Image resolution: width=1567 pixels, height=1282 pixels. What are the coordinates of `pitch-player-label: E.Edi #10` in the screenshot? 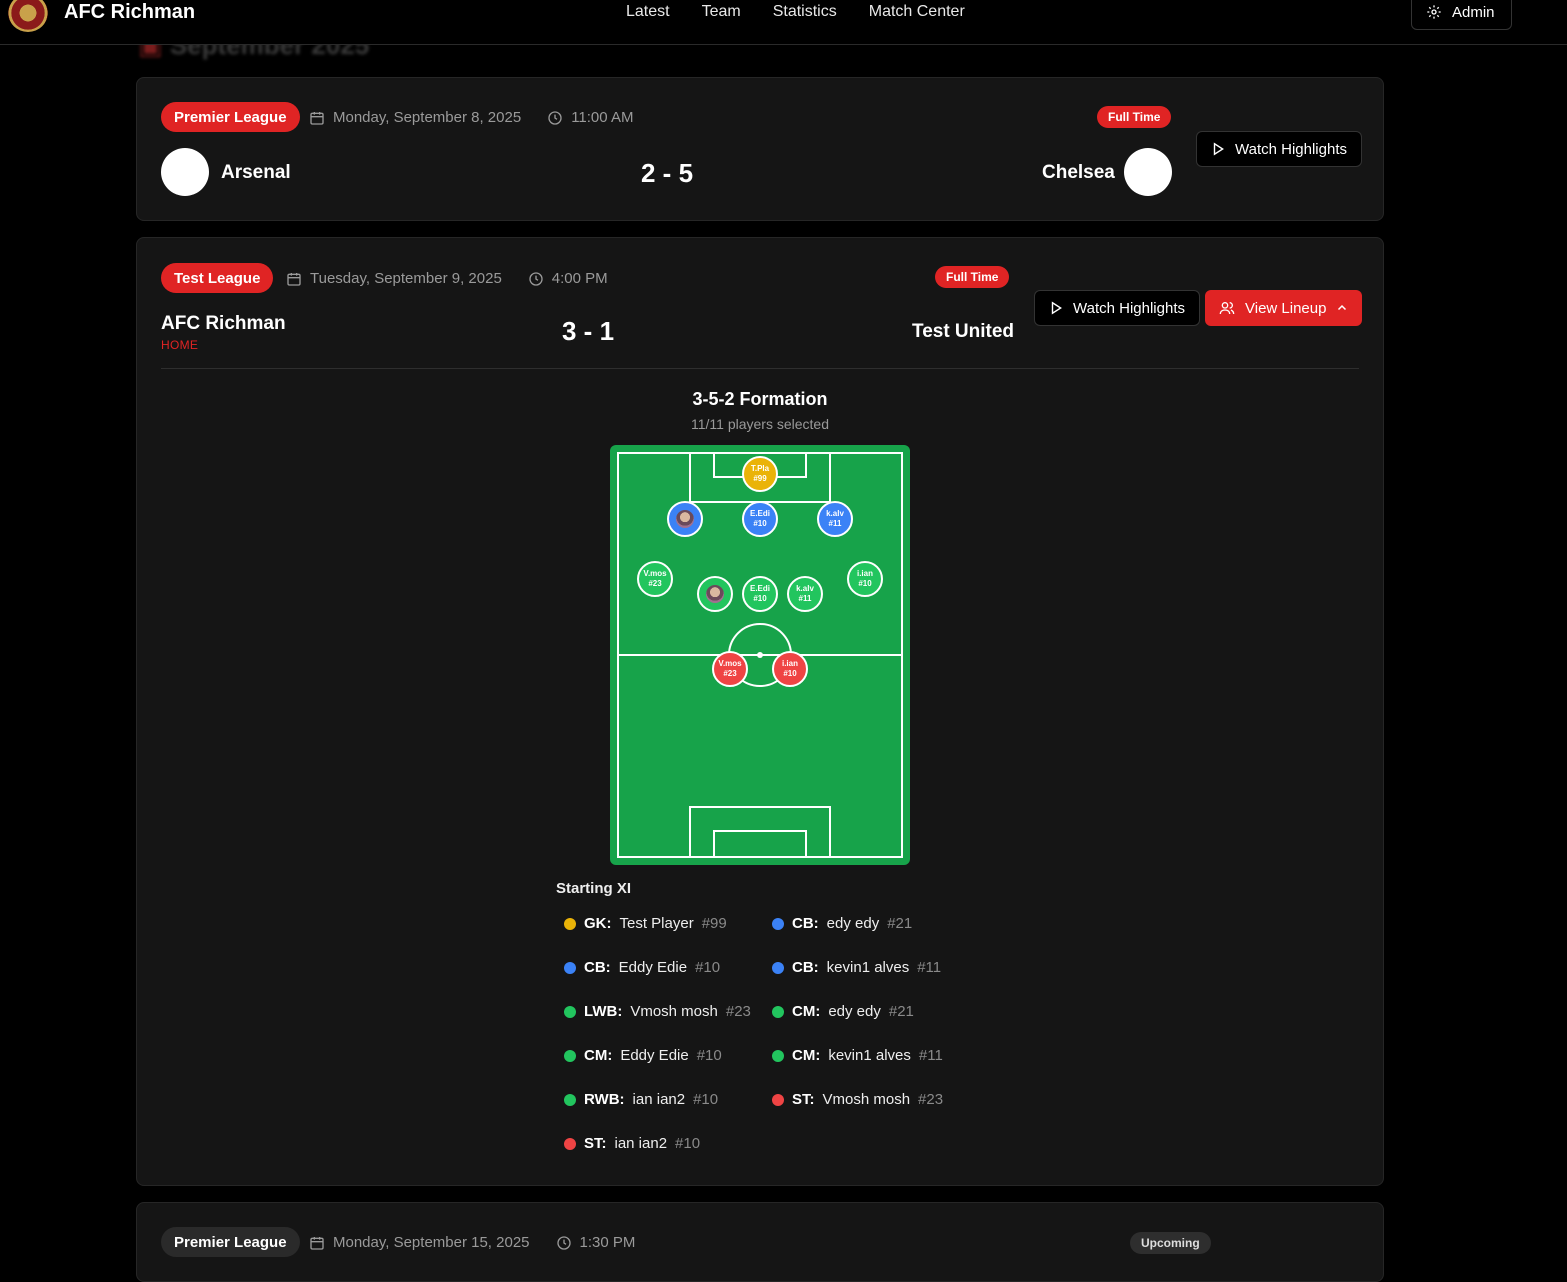 It's located at (759, 518).